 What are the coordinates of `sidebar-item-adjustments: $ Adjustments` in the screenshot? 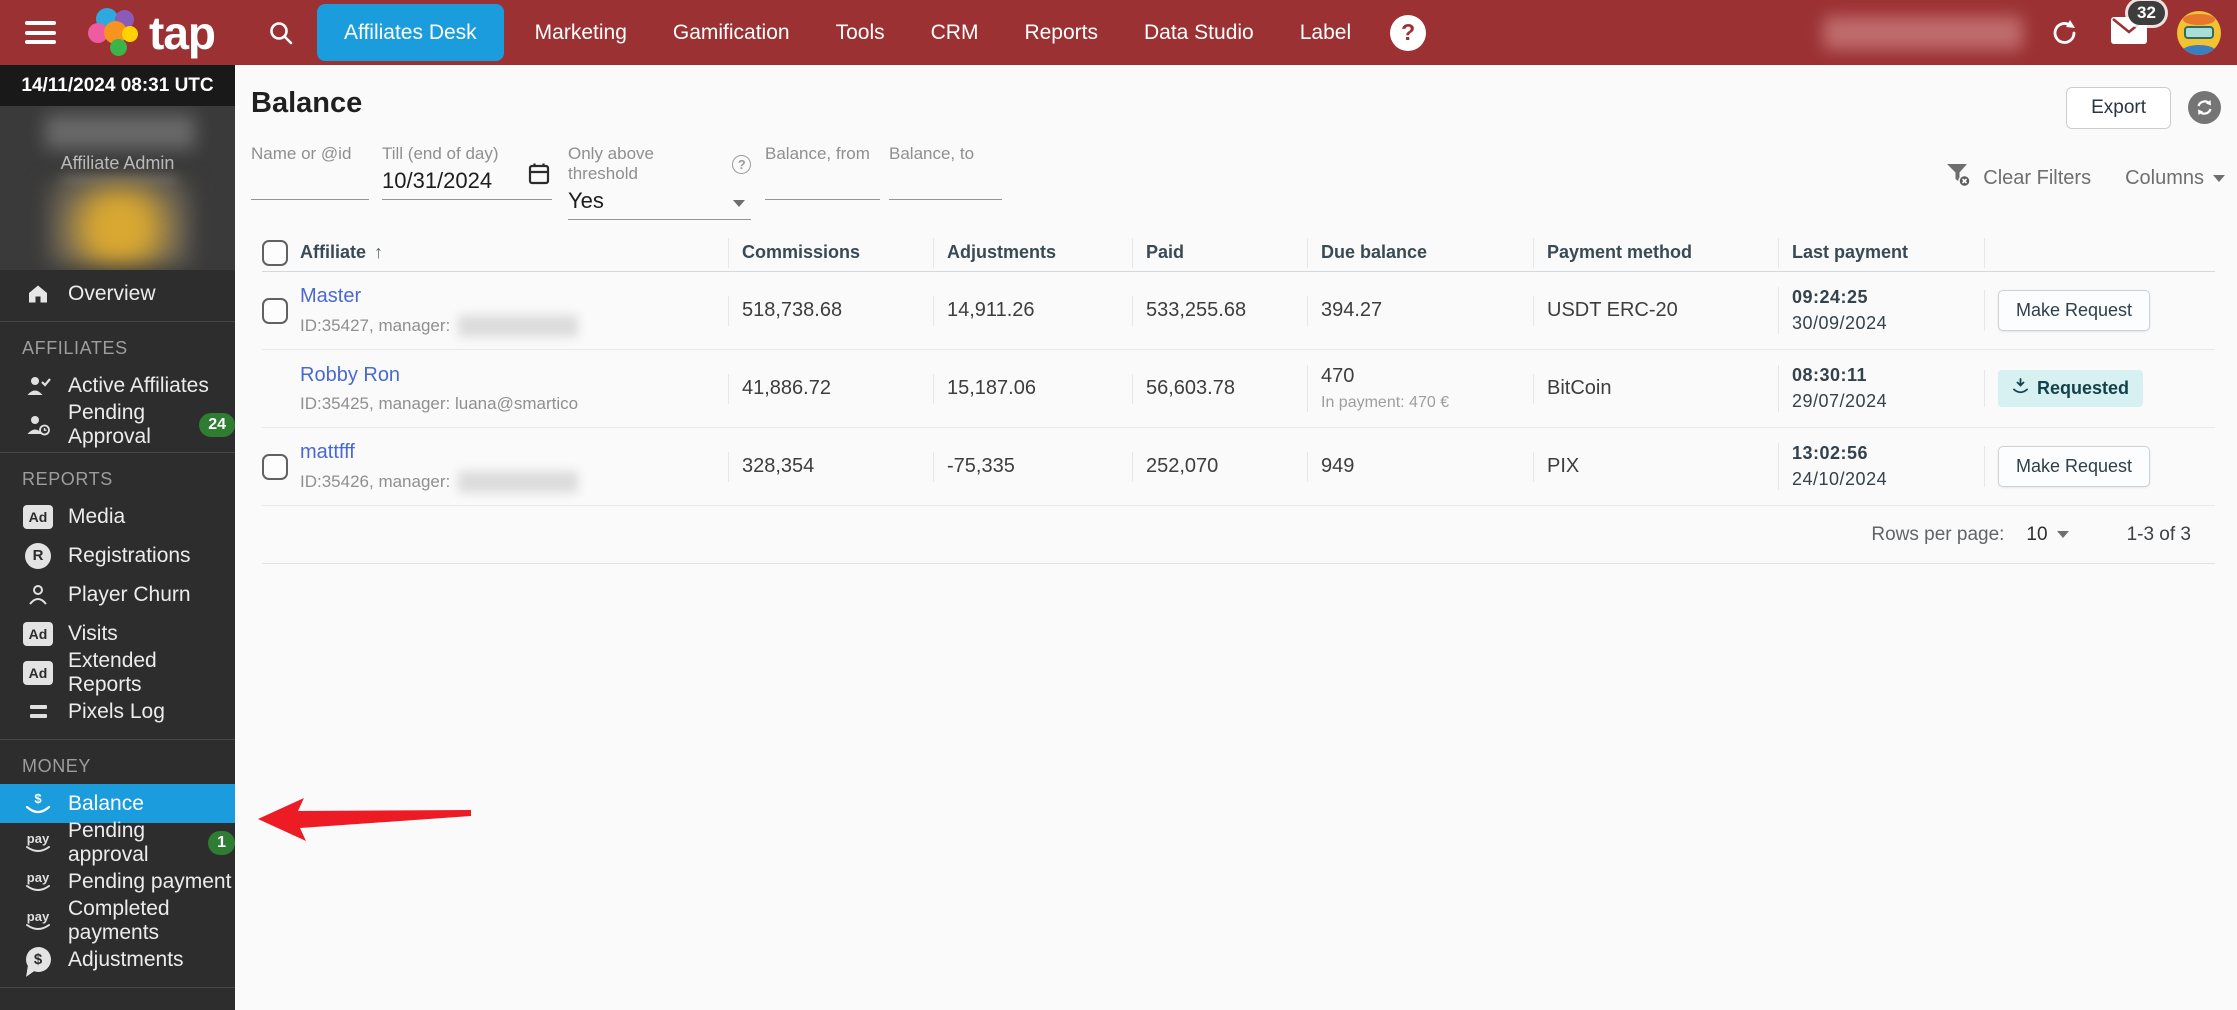 It's located at (117, 959).